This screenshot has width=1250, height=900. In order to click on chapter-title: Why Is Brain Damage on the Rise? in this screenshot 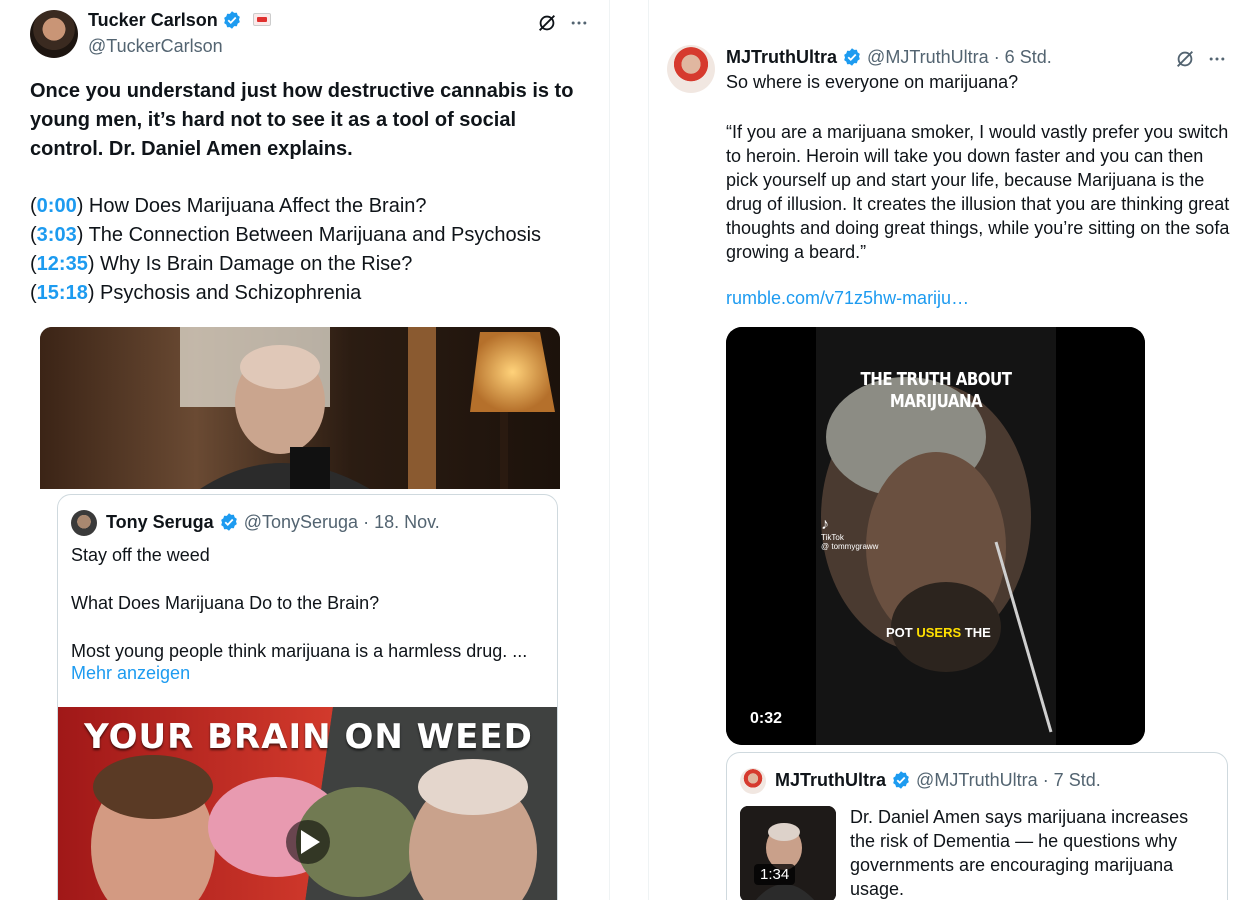, I will do `click(256, 264)`.